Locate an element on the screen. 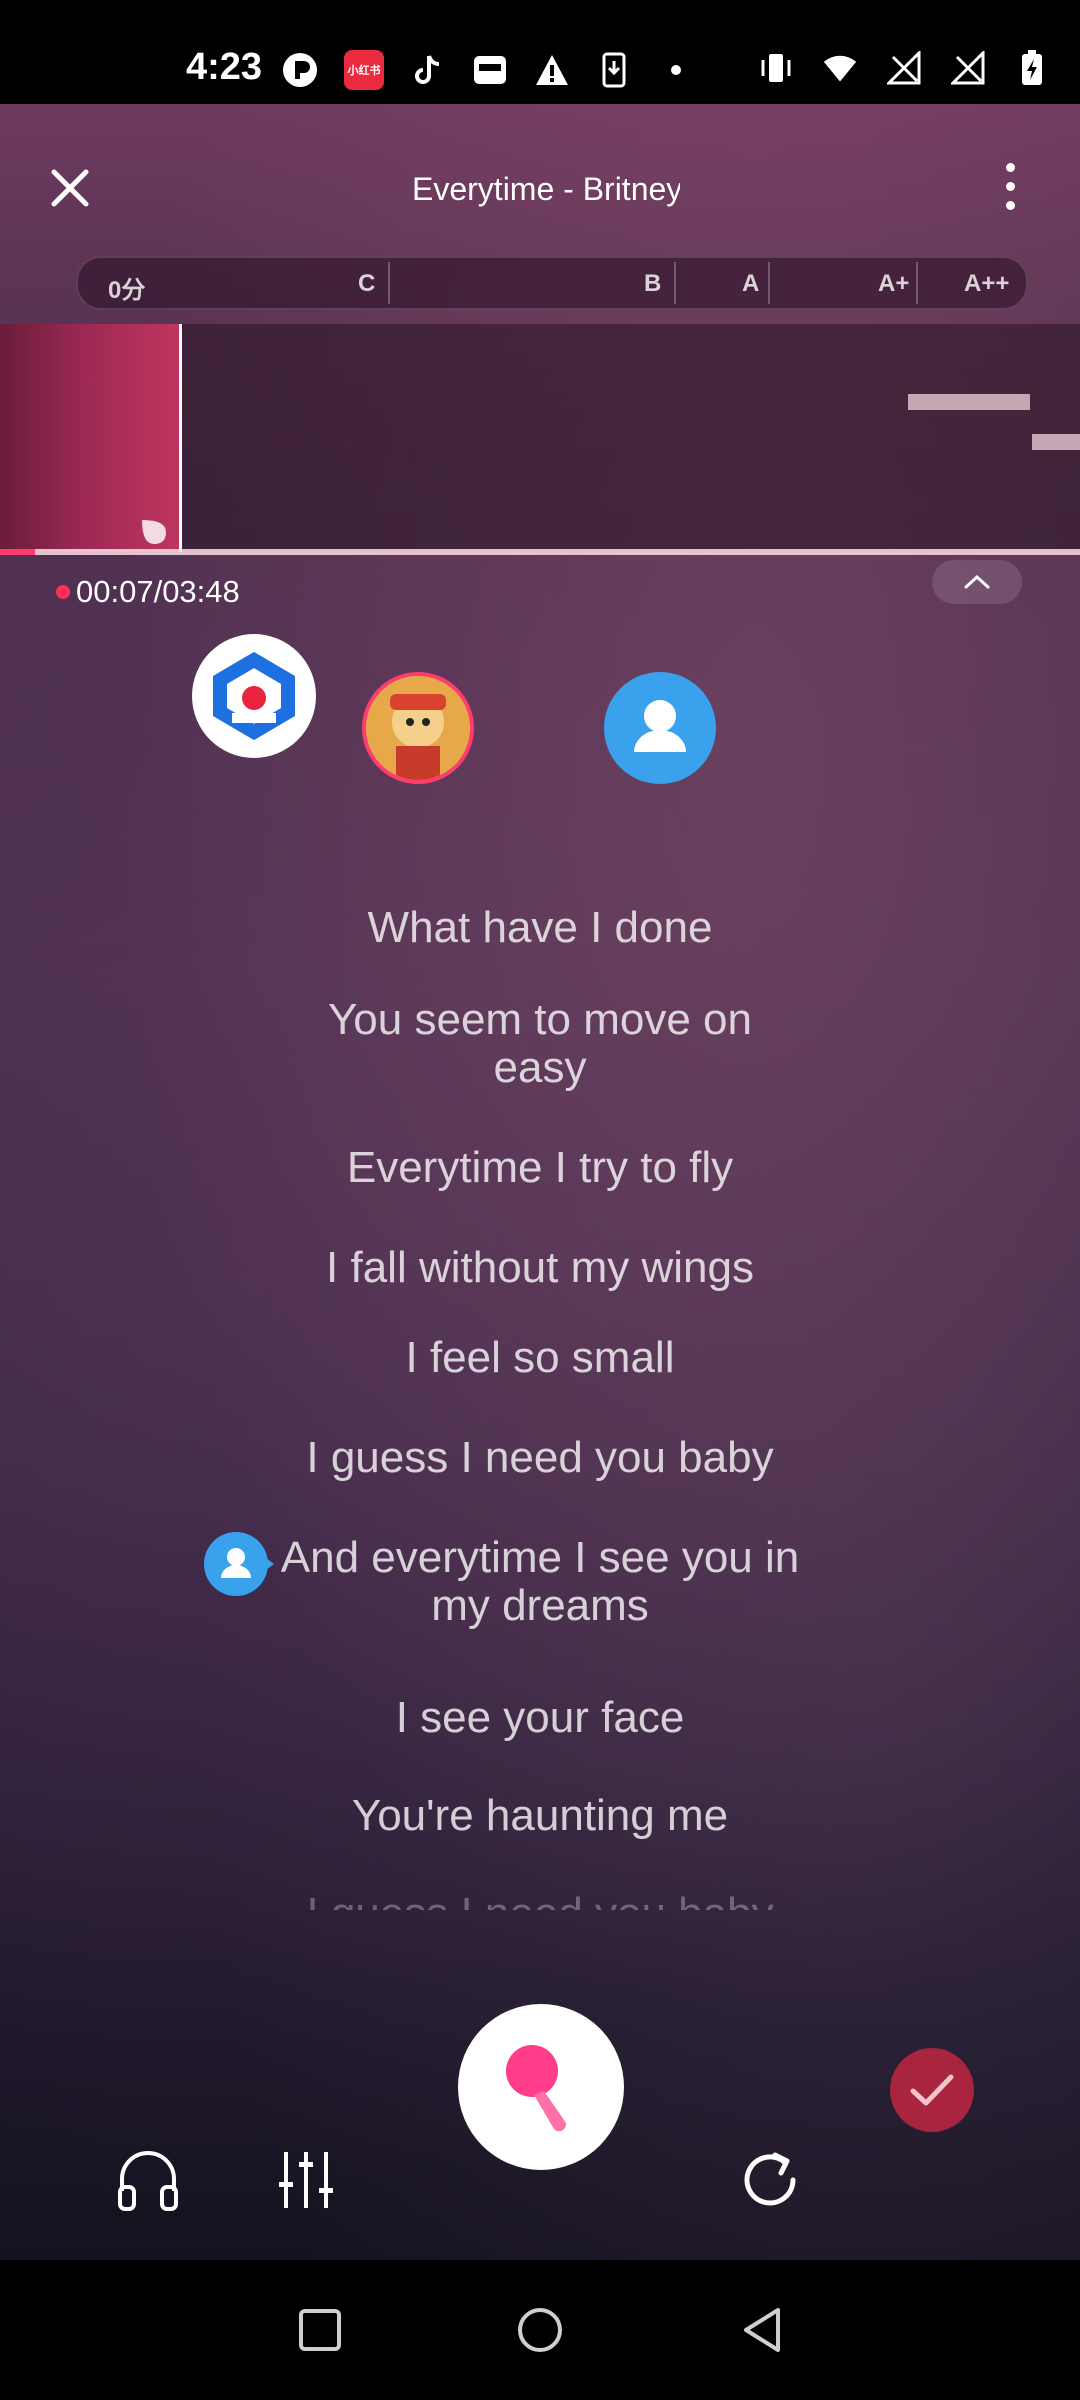  singer-pointer is located at coordinates (268, 1564).